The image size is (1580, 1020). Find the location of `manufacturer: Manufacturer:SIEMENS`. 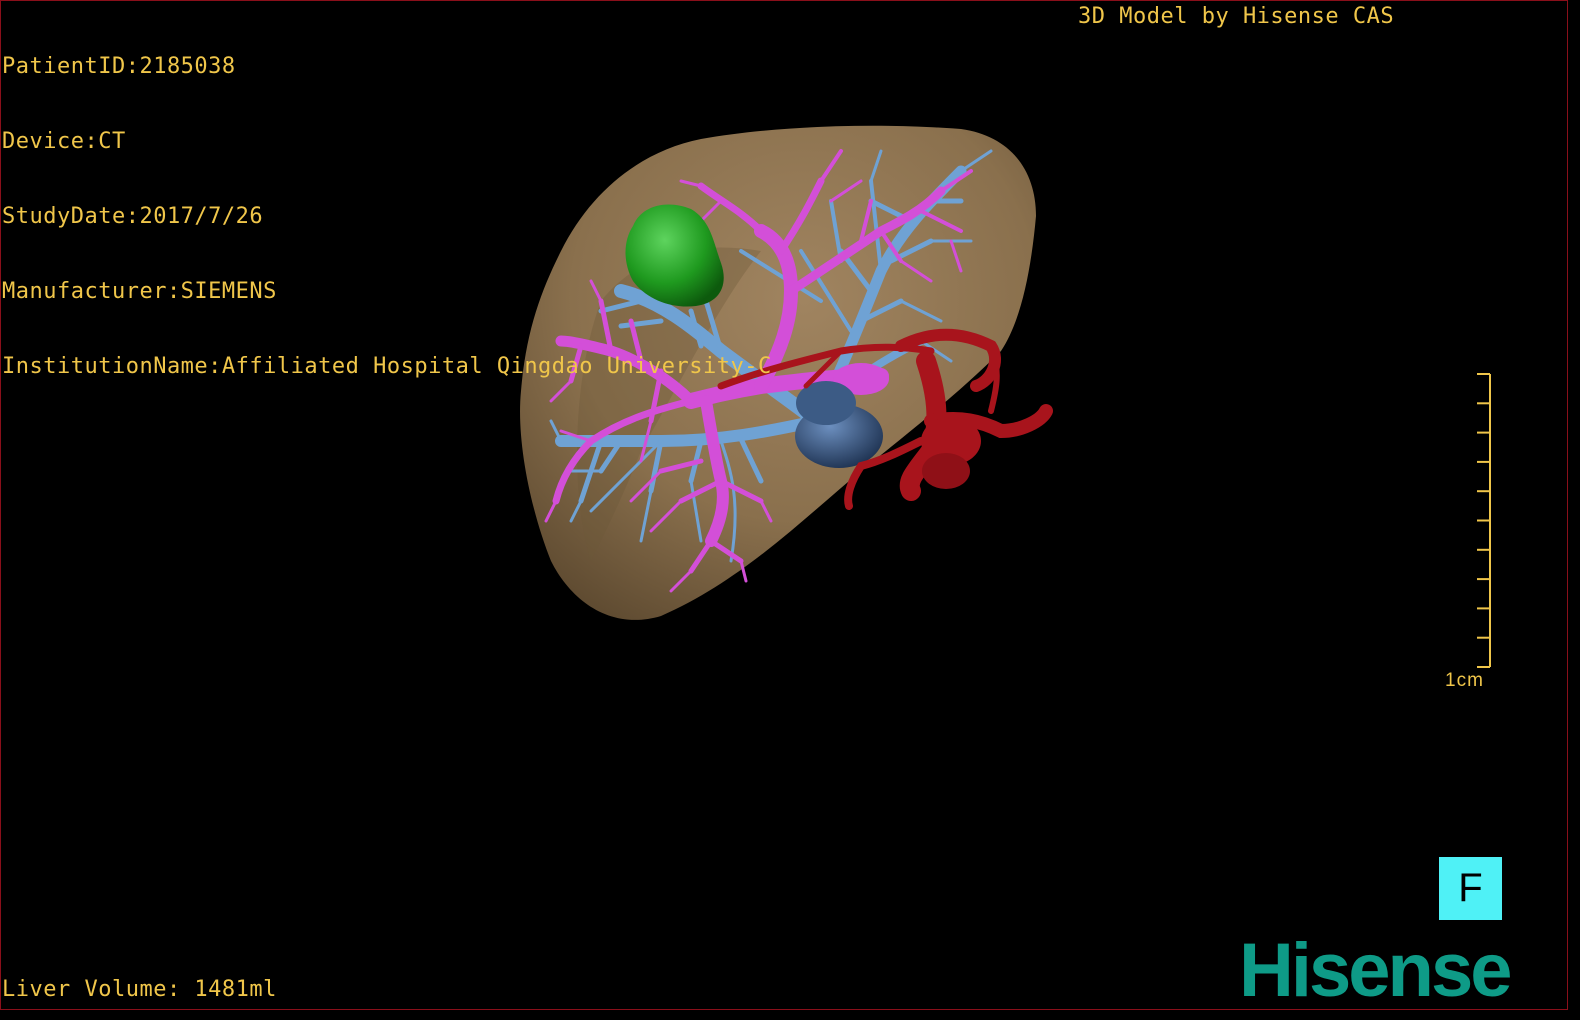

manufacturer: Manufacturer:SIEMENS is located at coordinates (139, 291).